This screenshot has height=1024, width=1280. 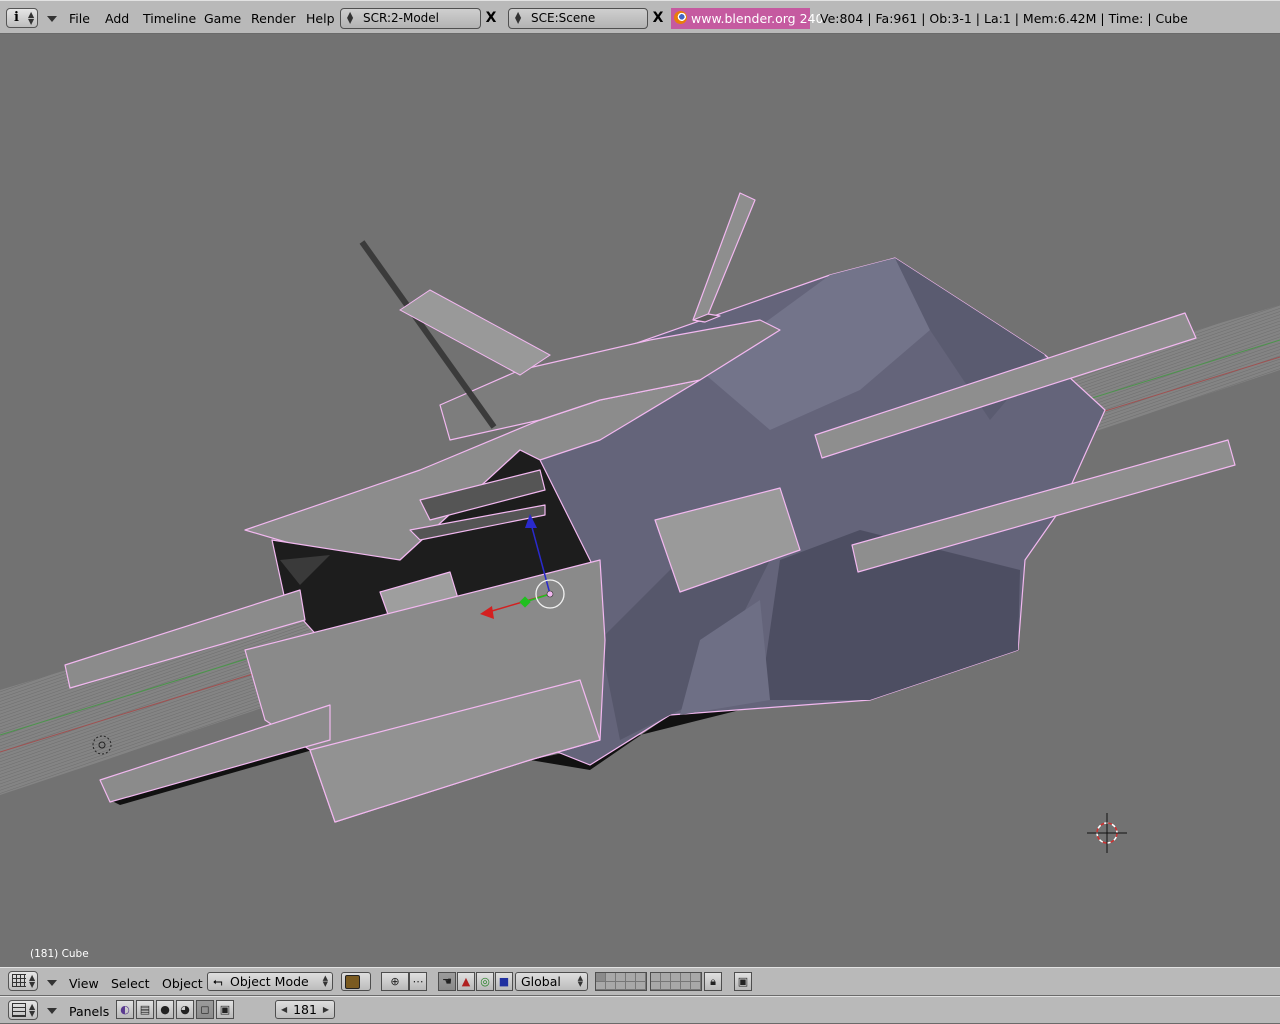 I want to click on screen-name: SCR:2-Model, so click(x=401, y=18).